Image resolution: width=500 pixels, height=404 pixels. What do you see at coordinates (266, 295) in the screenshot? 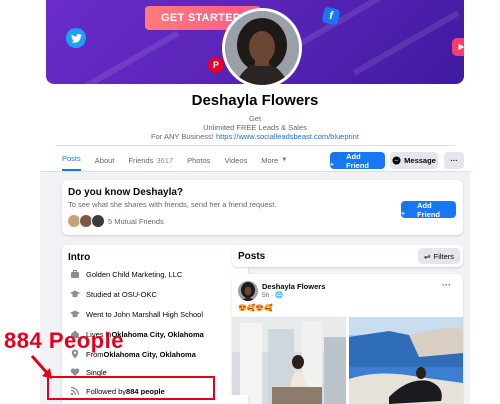
I see `post-time-text: 5h` at bounding box center [266, 295].